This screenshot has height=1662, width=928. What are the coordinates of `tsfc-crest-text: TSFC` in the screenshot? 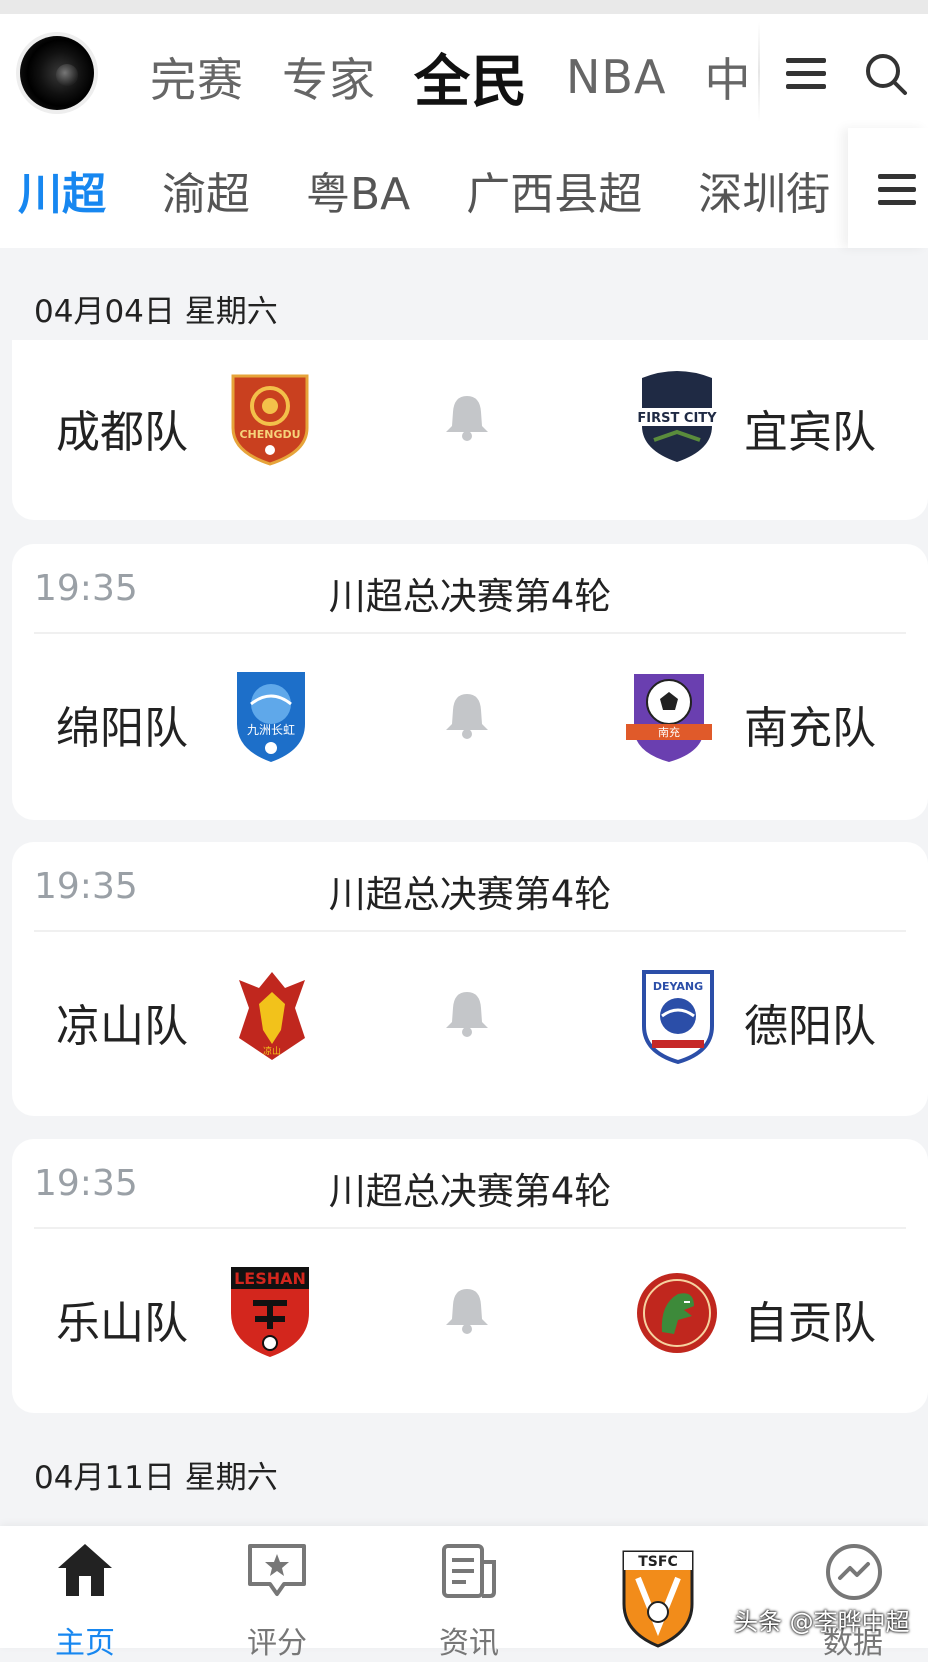 It's located at (657, 1562).